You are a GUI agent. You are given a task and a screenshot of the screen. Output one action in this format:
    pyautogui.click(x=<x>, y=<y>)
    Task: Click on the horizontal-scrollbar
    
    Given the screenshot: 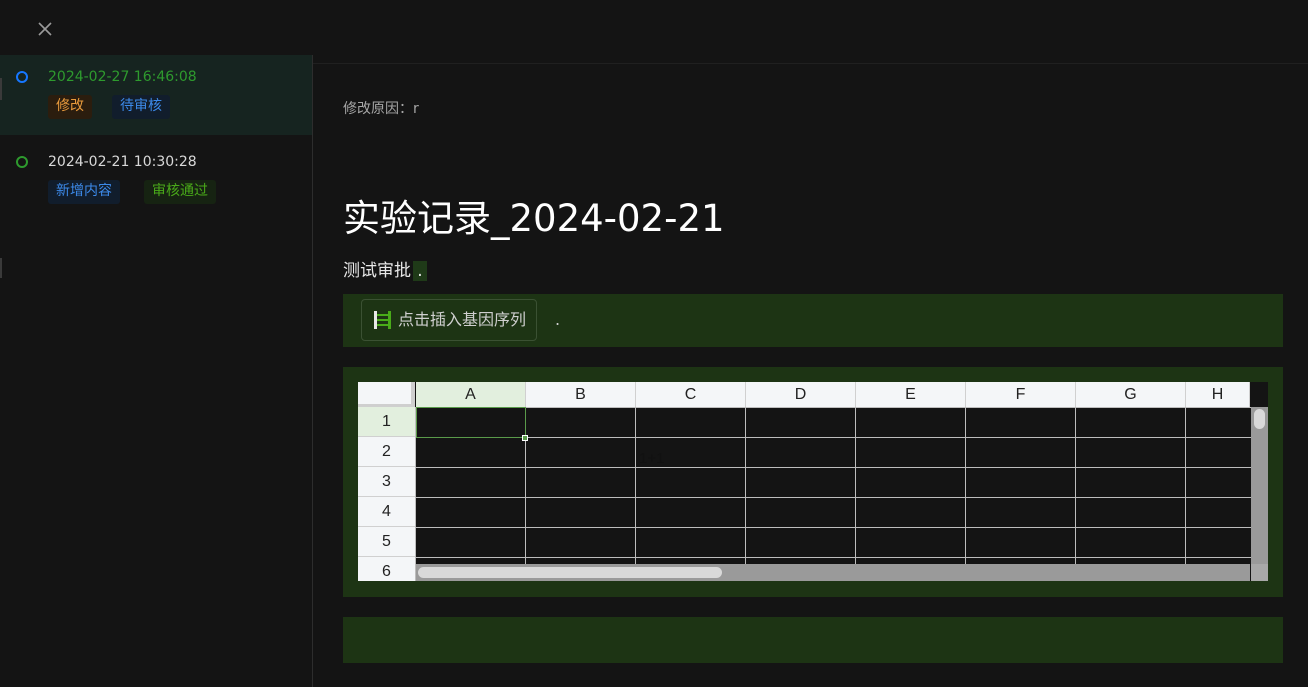 What is the action you would take?
    pyautogui.click(x=833, y=572)
    